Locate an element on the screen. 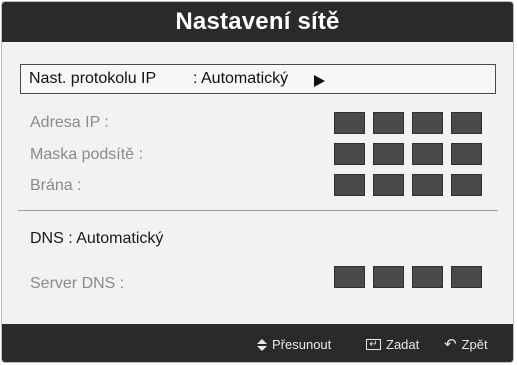 This screenshot has width=517, height=365. subnet-mask-field is located at coordinates (408, 154).